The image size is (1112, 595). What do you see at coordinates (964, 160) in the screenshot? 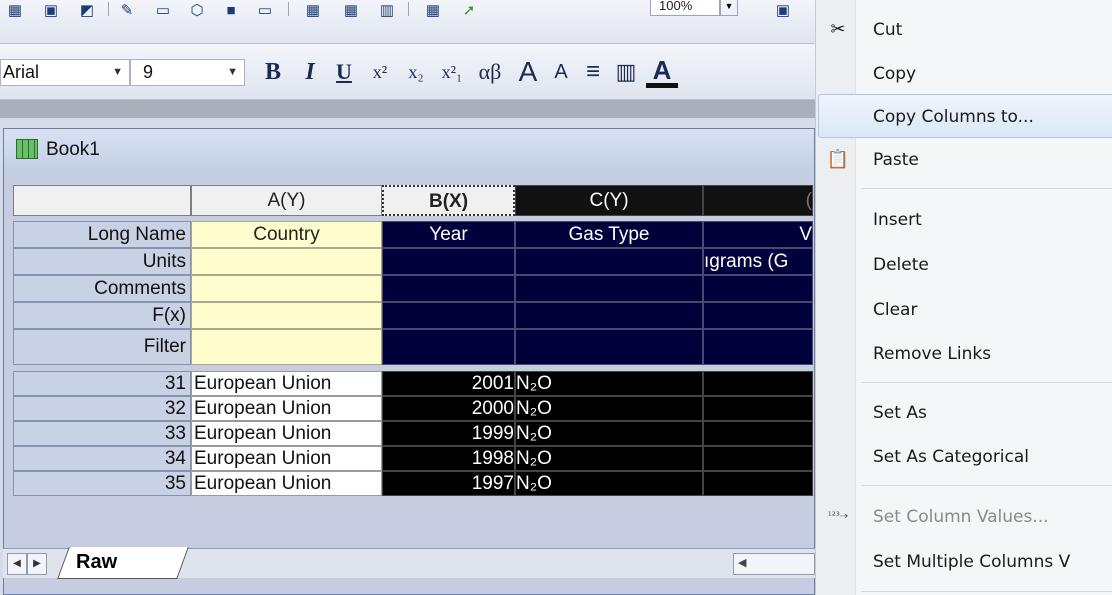
I see `menu-item-paste: 📋 Paste` at bounding box center [964, 160].